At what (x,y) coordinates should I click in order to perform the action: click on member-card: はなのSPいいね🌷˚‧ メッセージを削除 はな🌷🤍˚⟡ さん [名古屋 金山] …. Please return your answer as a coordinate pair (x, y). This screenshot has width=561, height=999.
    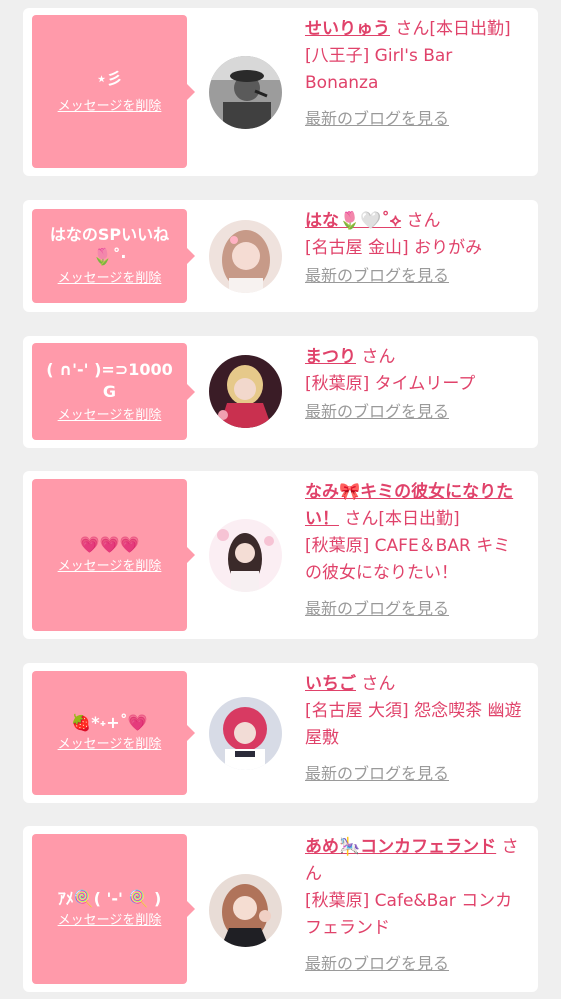
    Looking at the image, I should click on (280, 256).